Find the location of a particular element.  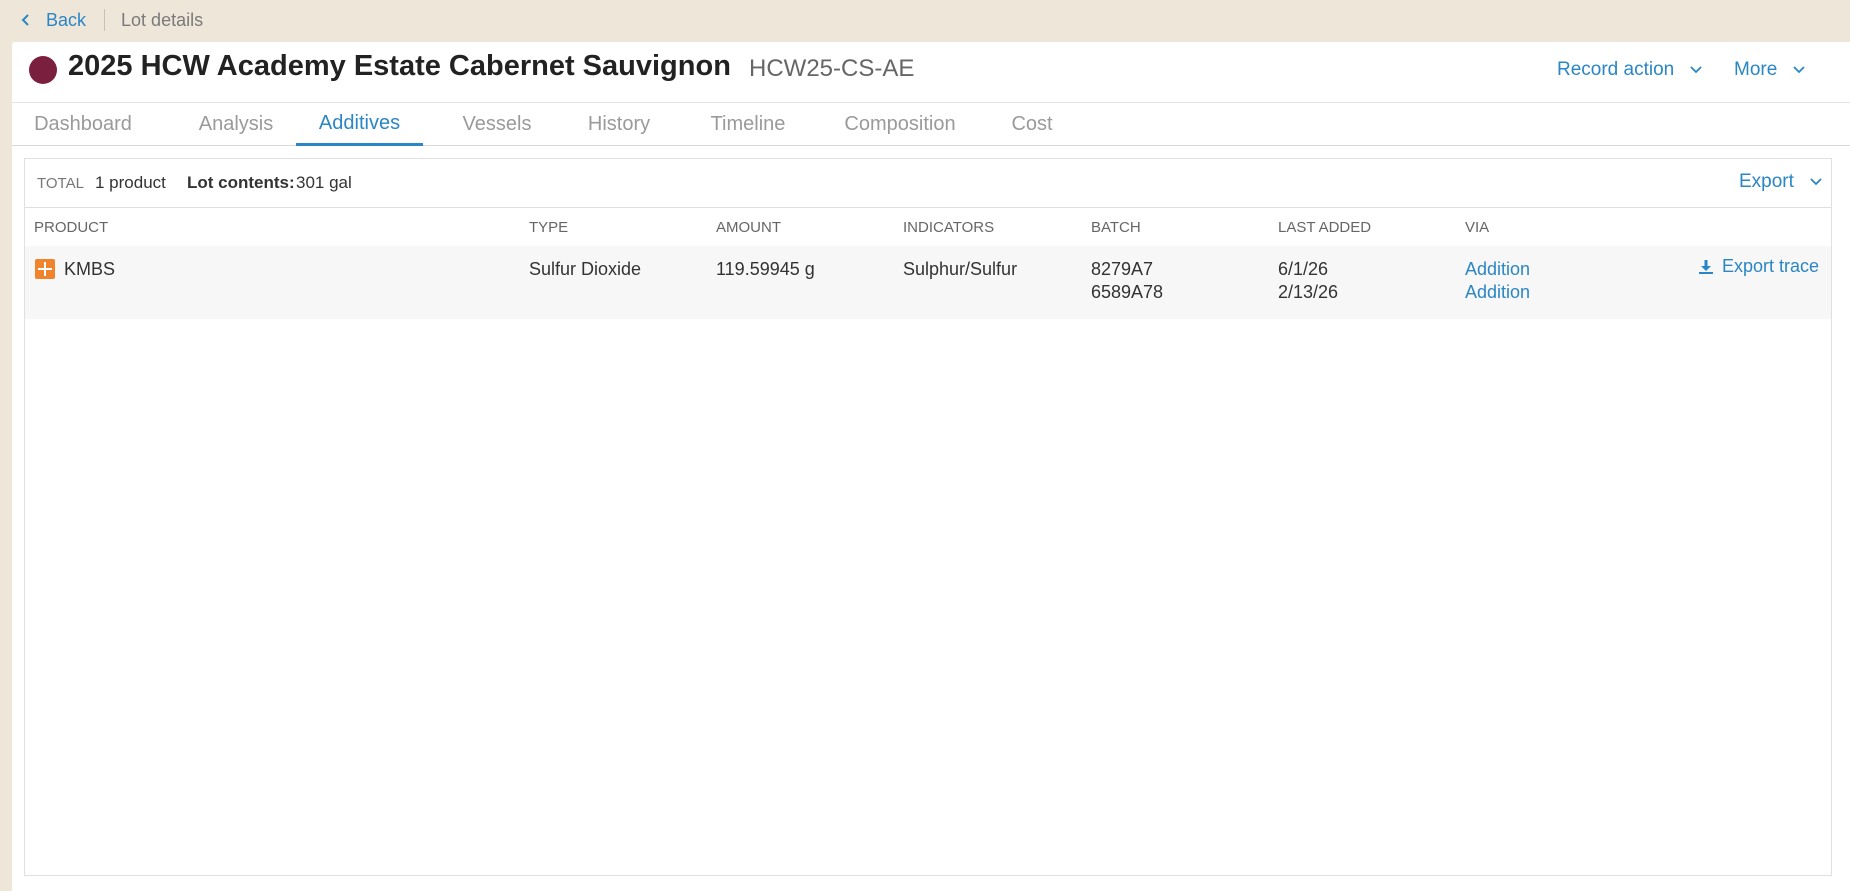

total-label: TOTAL is located at coordinates (60, 183).